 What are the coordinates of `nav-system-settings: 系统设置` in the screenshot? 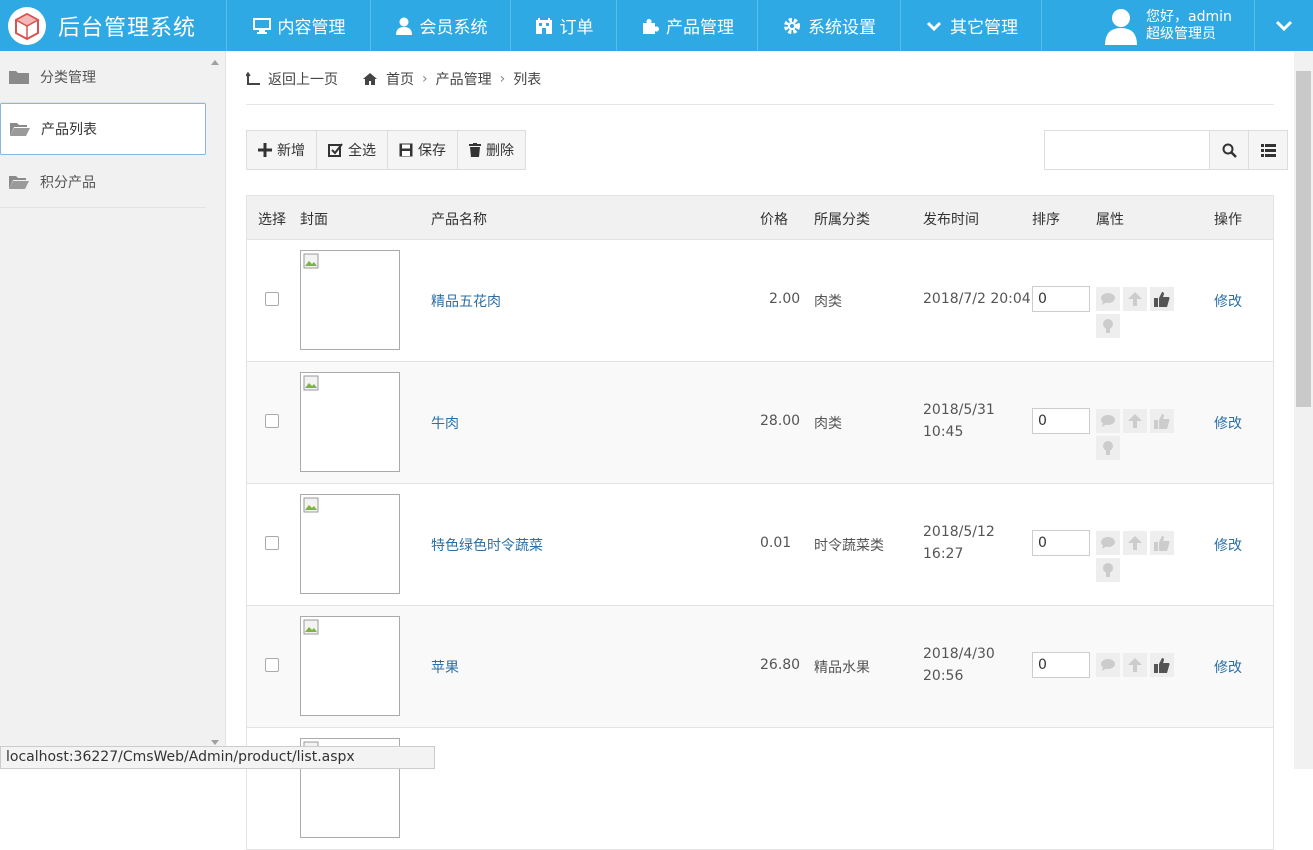 It's located at (828, 25).